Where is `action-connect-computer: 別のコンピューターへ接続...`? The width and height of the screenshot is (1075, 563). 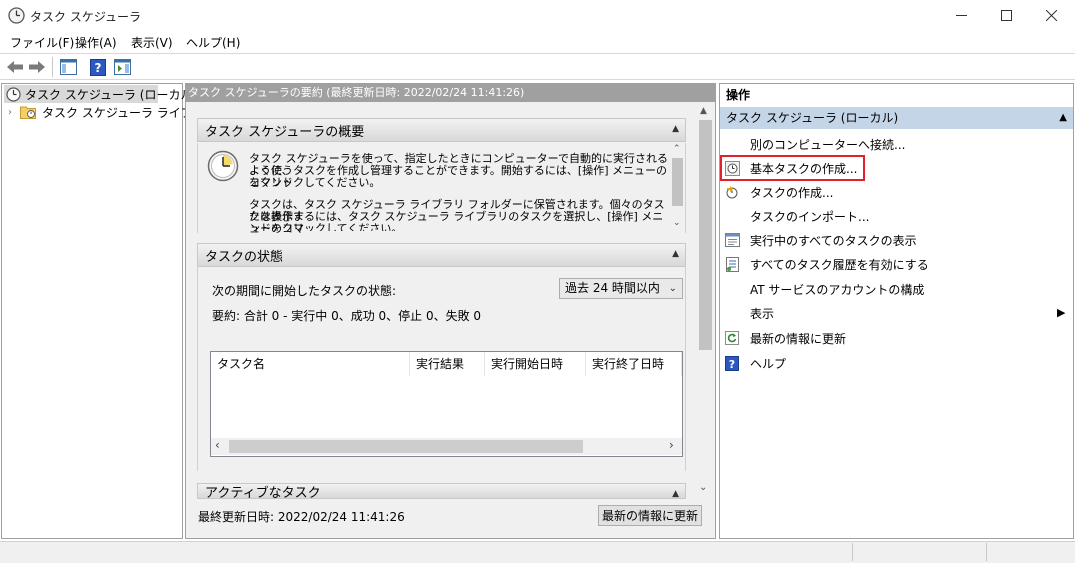 action-connect-computer: 別のコンピューターへ接続... is located at coordinates (896, 144).